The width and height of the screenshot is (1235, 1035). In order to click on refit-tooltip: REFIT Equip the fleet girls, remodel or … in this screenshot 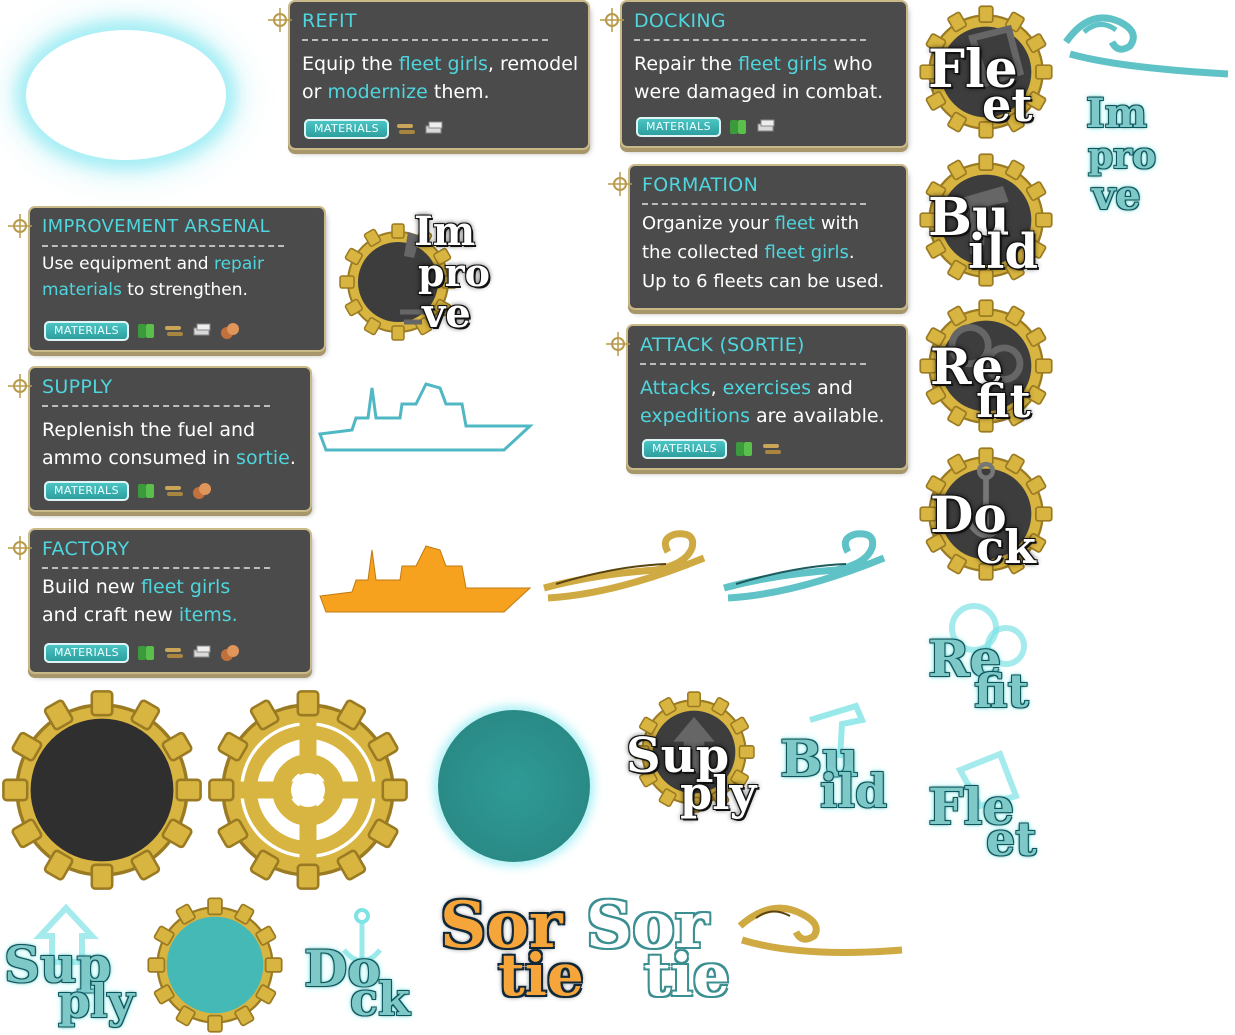, I will do `click(428, 75)`.